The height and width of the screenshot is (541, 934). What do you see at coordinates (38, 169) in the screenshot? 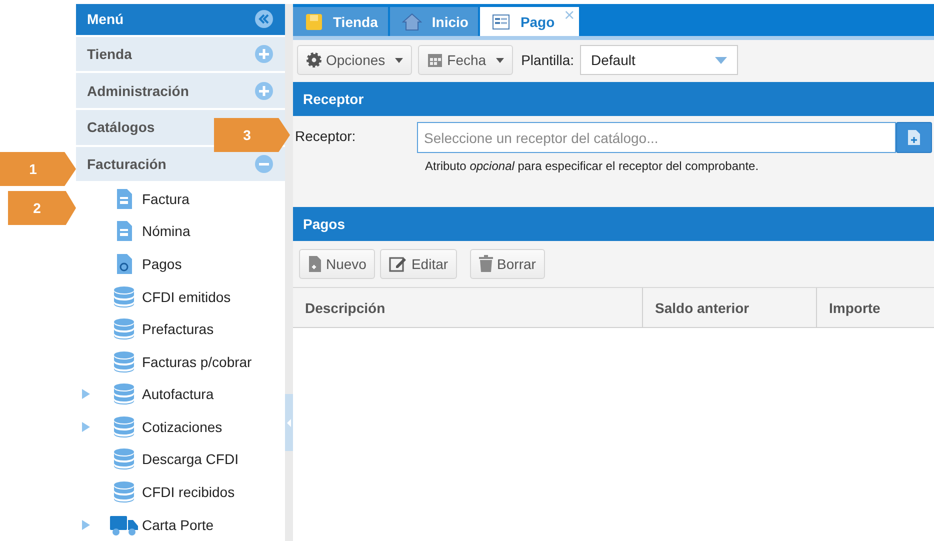
I see `step-tooltip: 1` at bounding box center [38, 169].